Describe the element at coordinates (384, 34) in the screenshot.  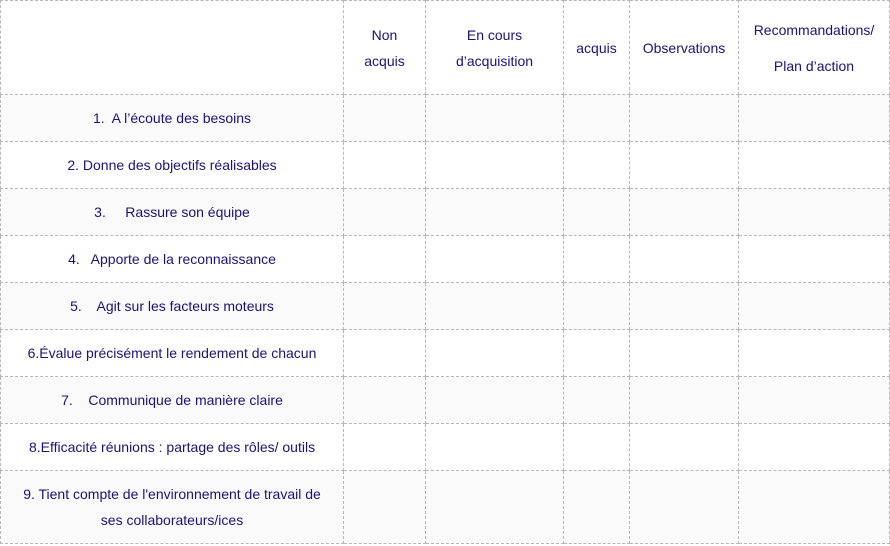
I see `header-non-acquis-line-1: Non` at that location.